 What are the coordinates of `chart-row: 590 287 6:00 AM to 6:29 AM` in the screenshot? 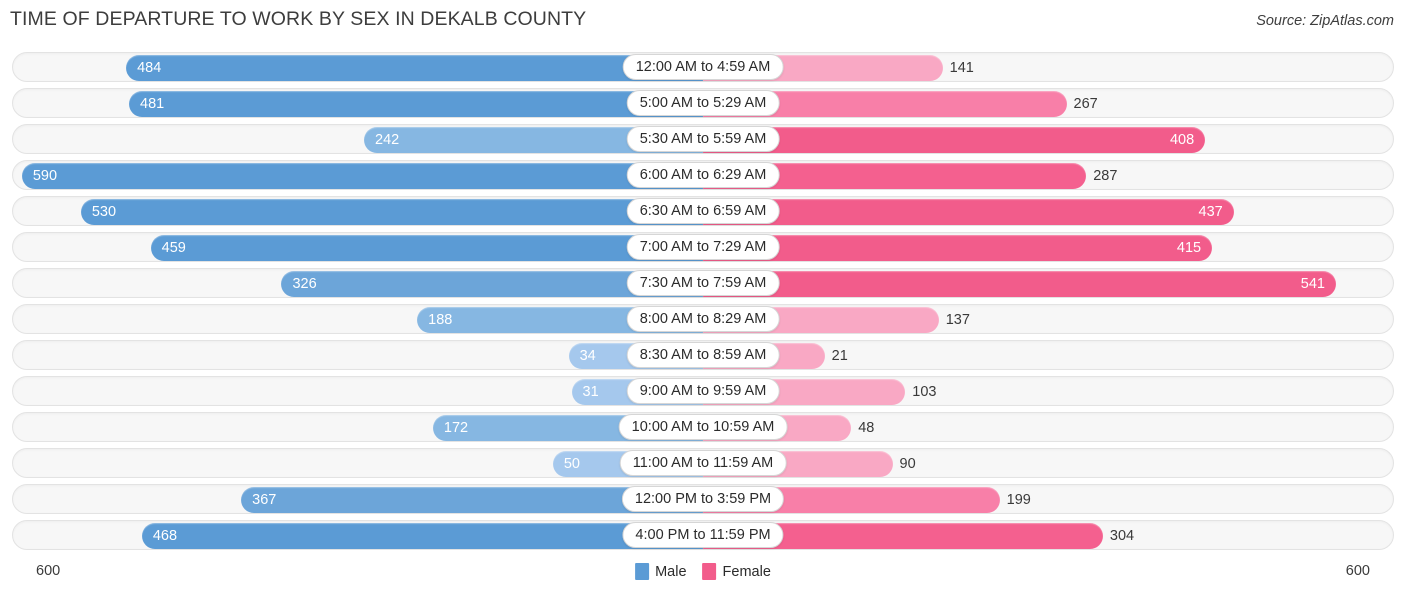 It's located at (703, 175).